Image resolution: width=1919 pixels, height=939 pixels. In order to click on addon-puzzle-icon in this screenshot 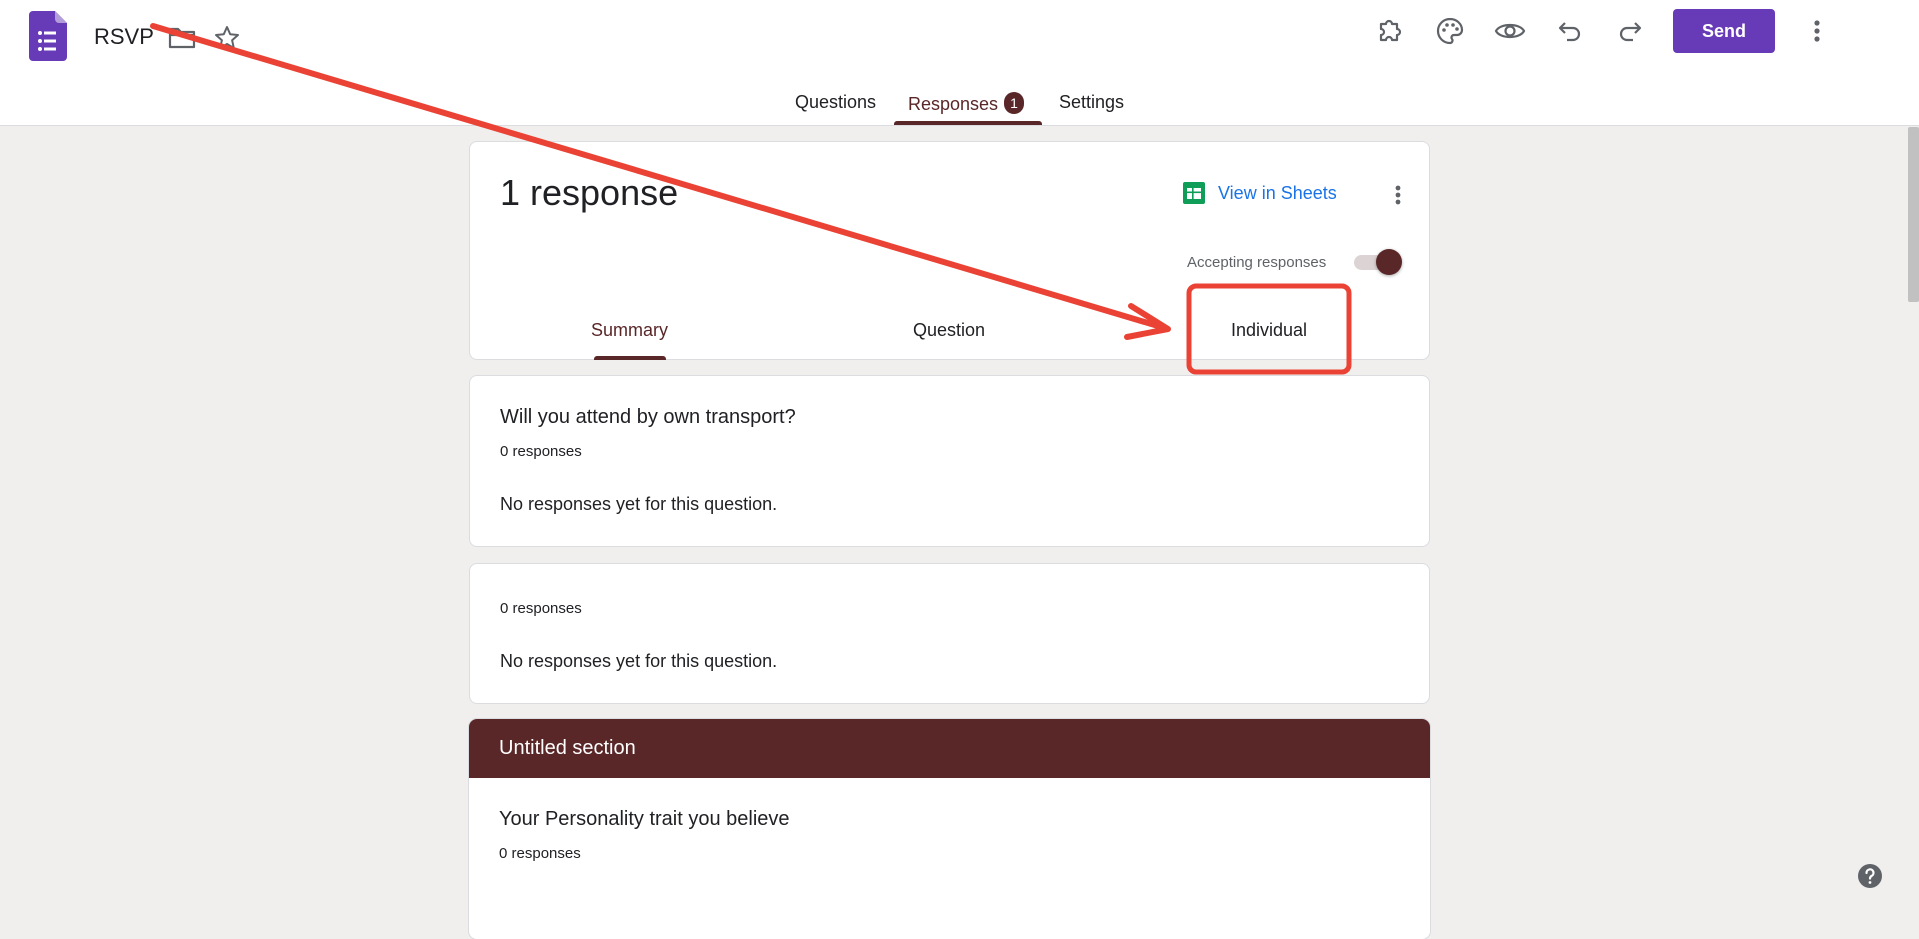, I will do `click(1390, 31)`.